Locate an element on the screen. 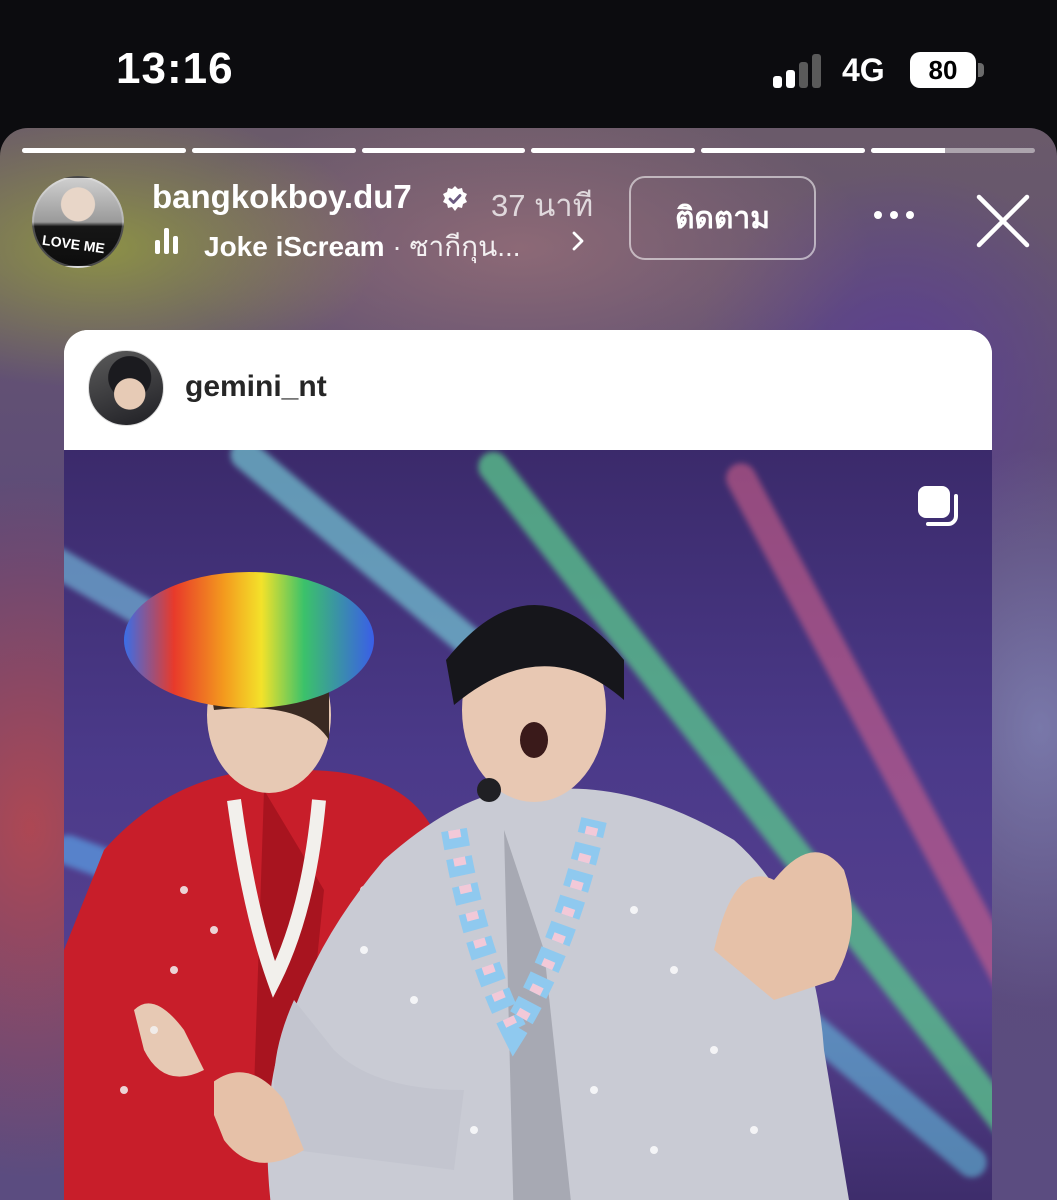  signal-strength-icon is located at coordinates (799, 70).